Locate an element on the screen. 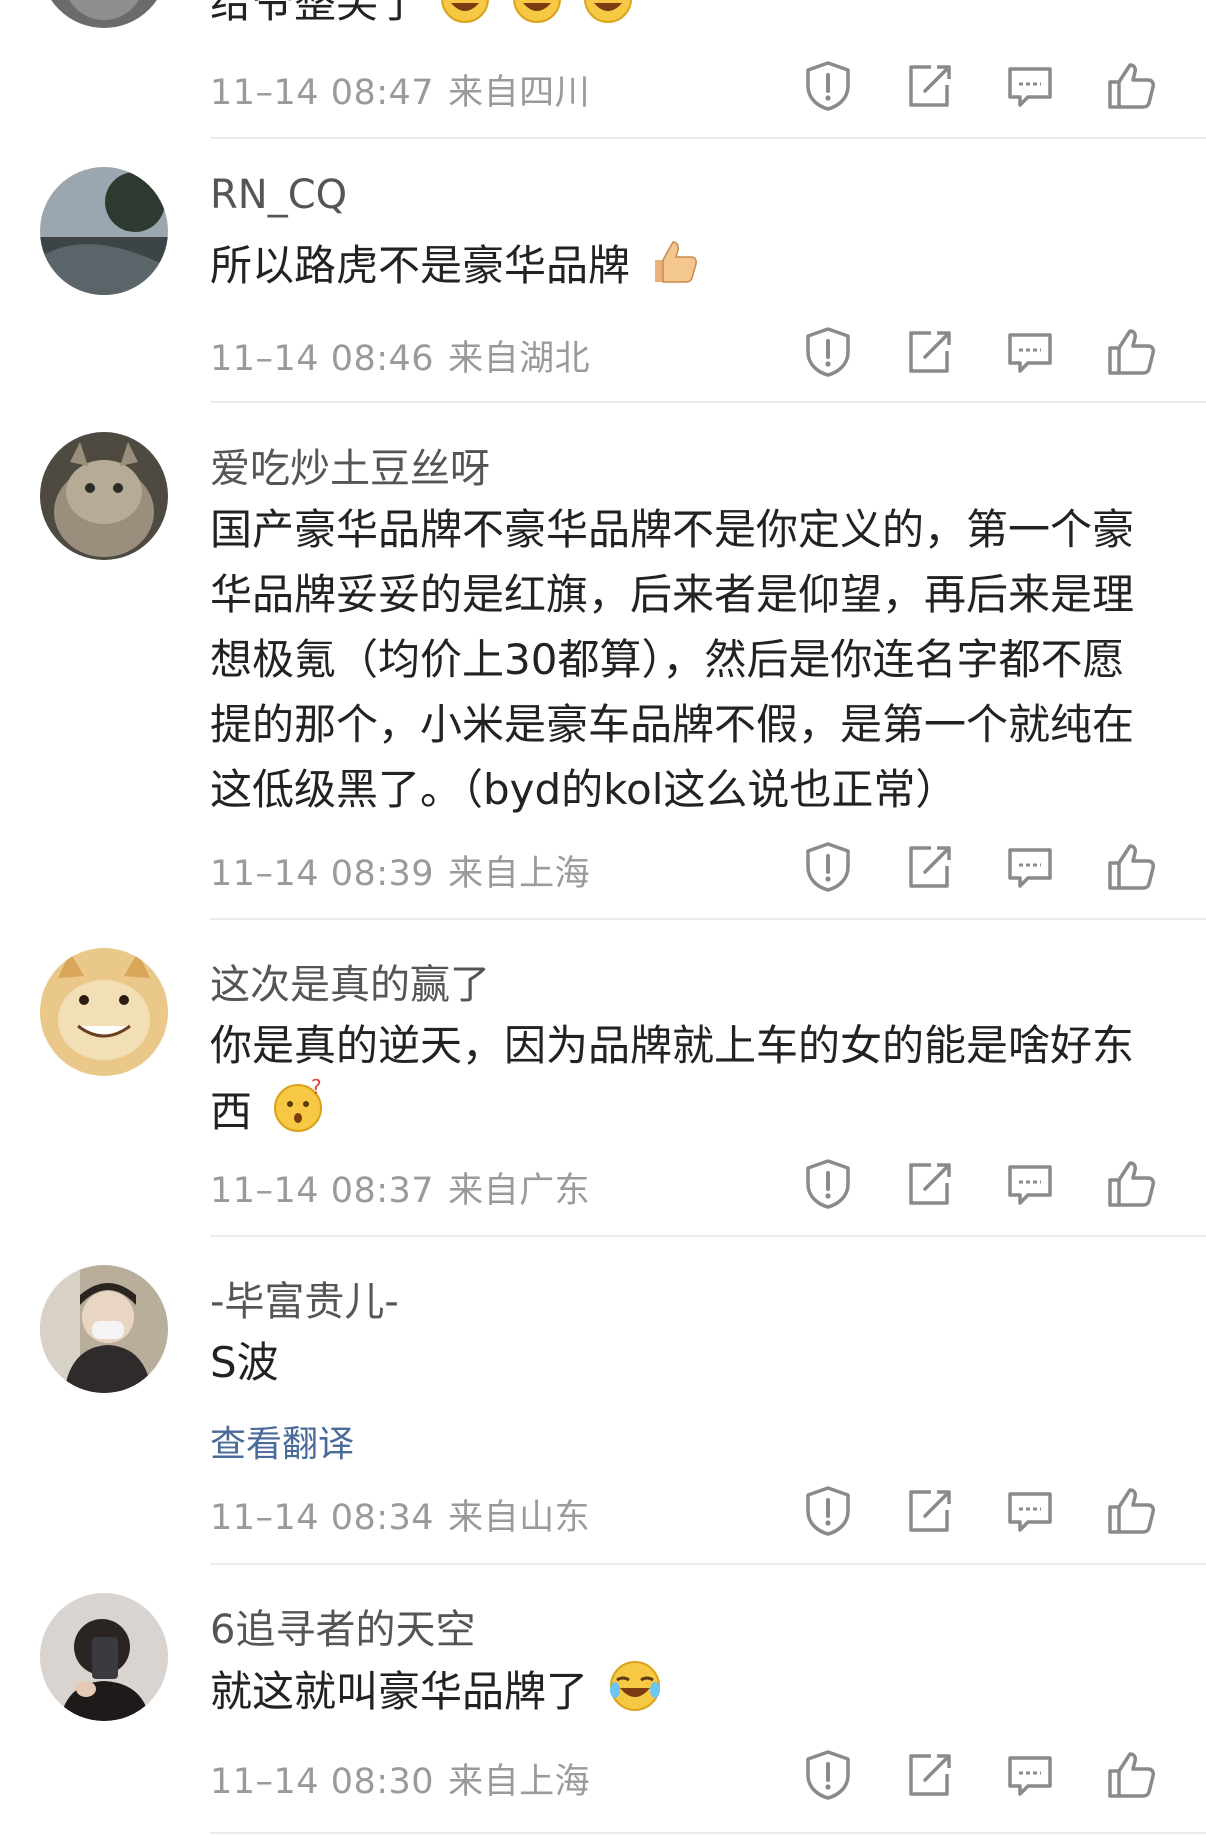 The width and height of the screenshot is (1206, 1837). location: 来自四川 is located at coordinates (519, 93).